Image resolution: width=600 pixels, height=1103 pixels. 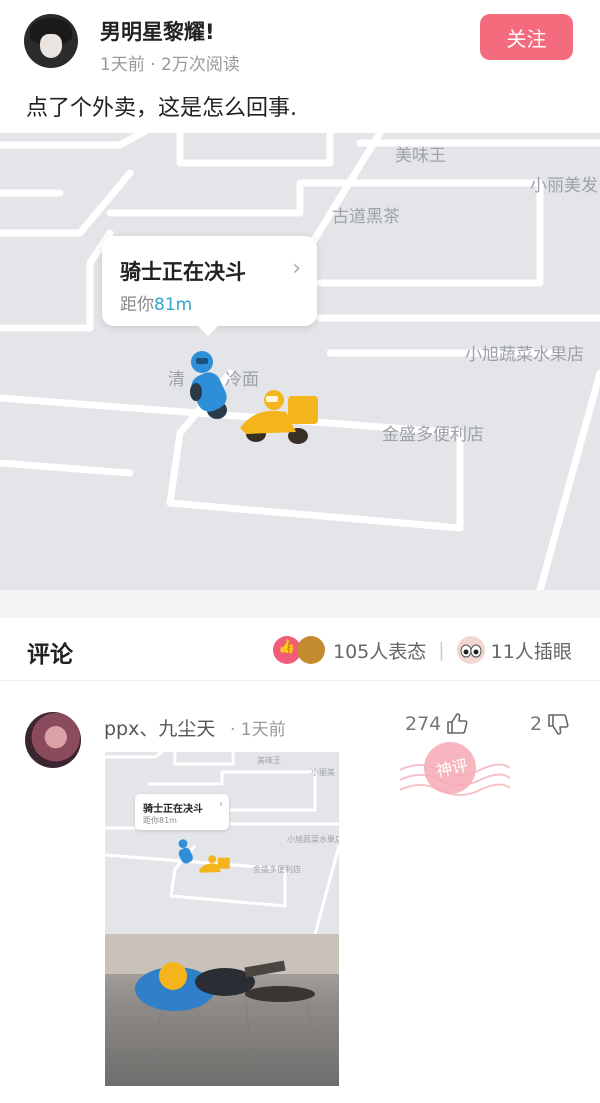 I want to click on thumb-down-icon, so click(x=558, y=724).